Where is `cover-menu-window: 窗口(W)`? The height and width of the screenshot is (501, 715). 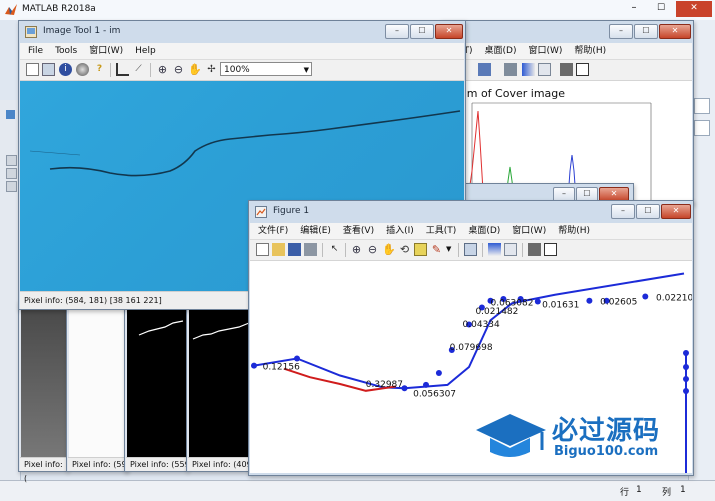
cover-menu-window: 窗口(W) is located at coordinates (545, 51).